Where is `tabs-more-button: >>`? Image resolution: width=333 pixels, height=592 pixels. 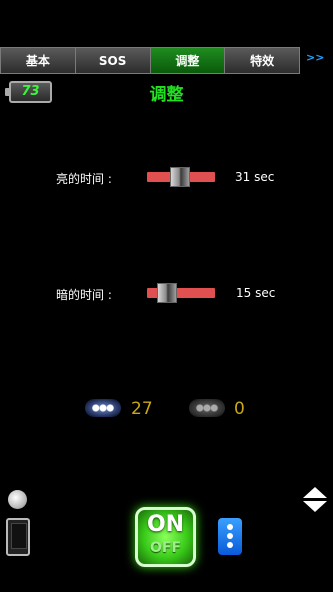
tabs-more-button: >> is located at coordinates (318, 60).